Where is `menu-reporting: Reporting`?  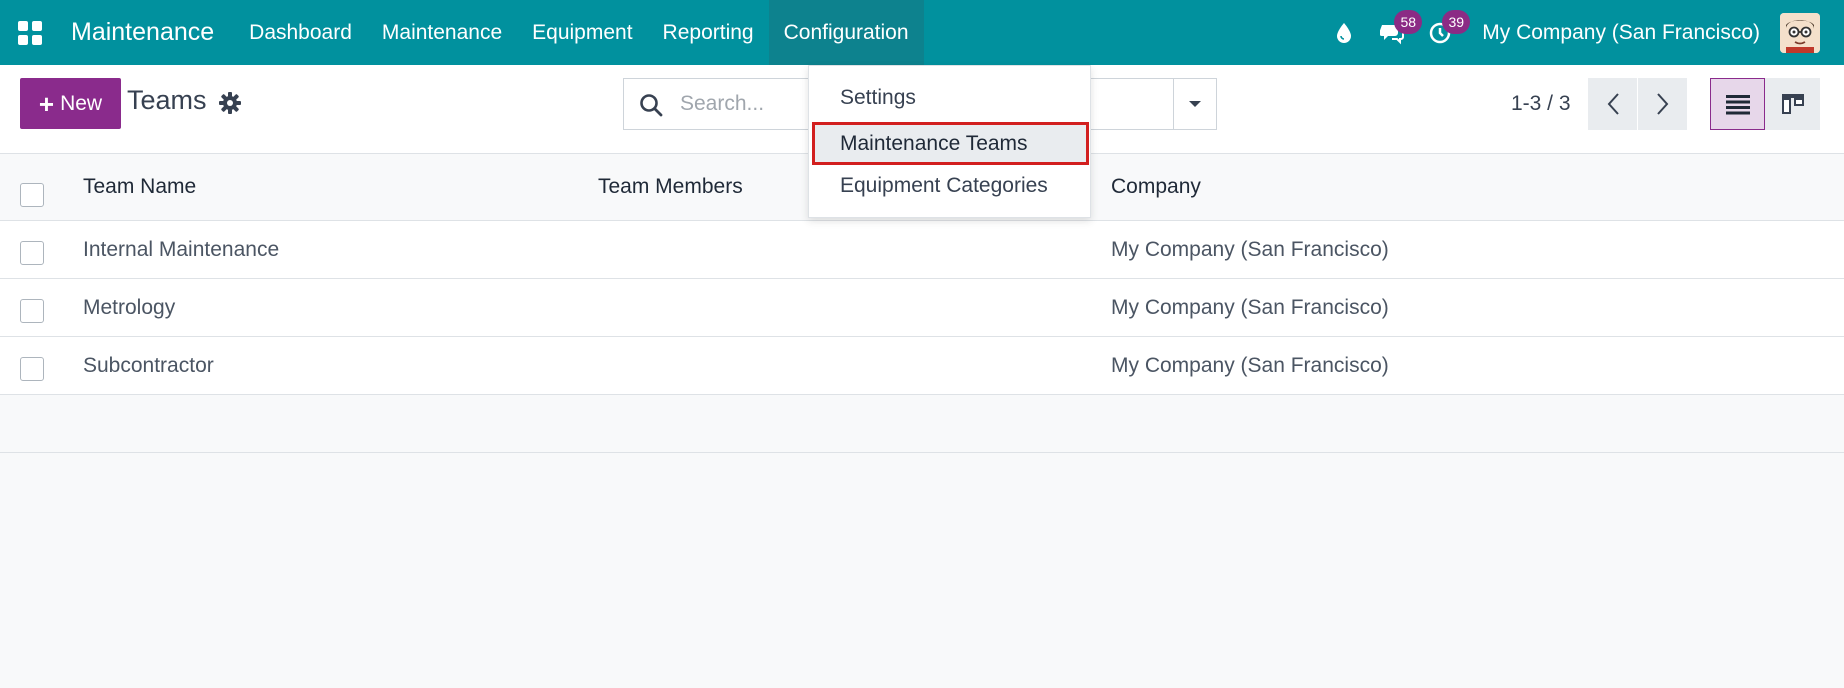
menu-reporting: Reporting is located at coordinates (708, 32).